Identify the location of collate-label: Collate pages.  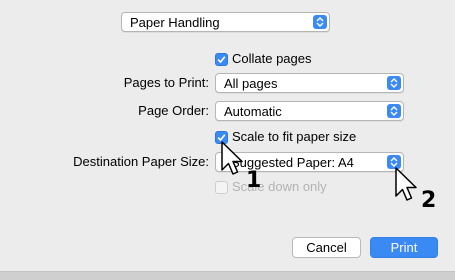
(272, 59).